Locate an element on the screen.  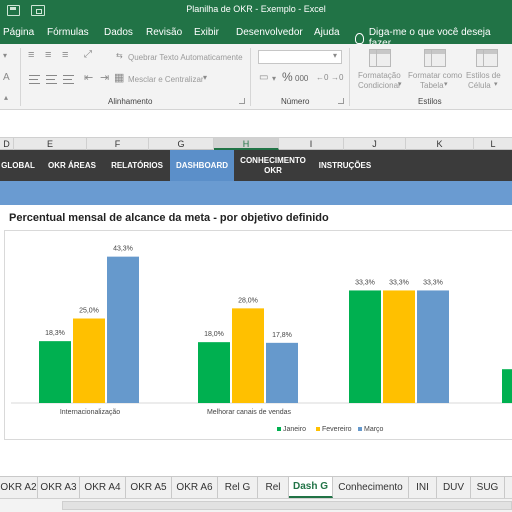
sheet-tab-active: Dash G is located at coordinates (311, 487).